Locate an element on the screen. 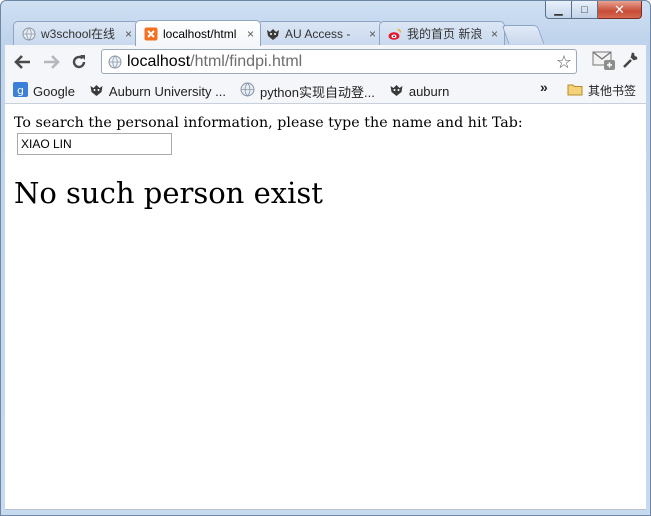 Image resolution: width=651 pixels, height=516 pixels. reload-icon is located at coordinates (79, 62).